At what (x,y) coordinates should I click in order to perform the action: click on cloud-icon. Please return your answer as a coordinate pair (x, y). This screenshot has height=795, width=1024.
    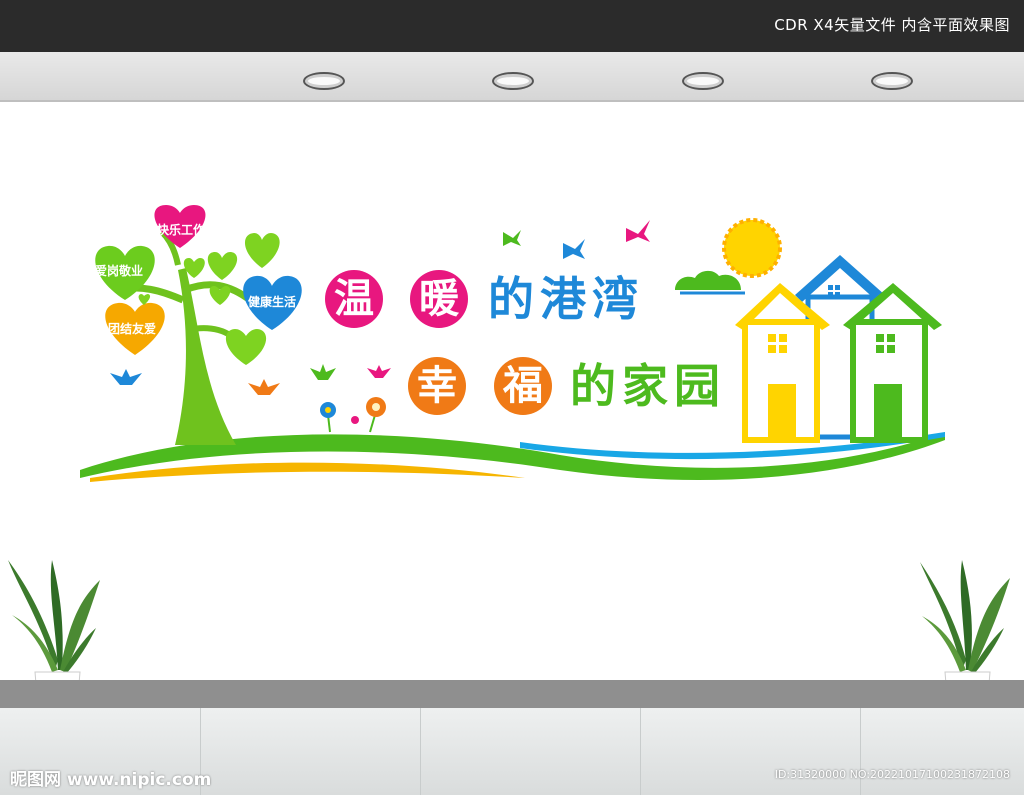
    Looking at the image, I should click on (708, 280).